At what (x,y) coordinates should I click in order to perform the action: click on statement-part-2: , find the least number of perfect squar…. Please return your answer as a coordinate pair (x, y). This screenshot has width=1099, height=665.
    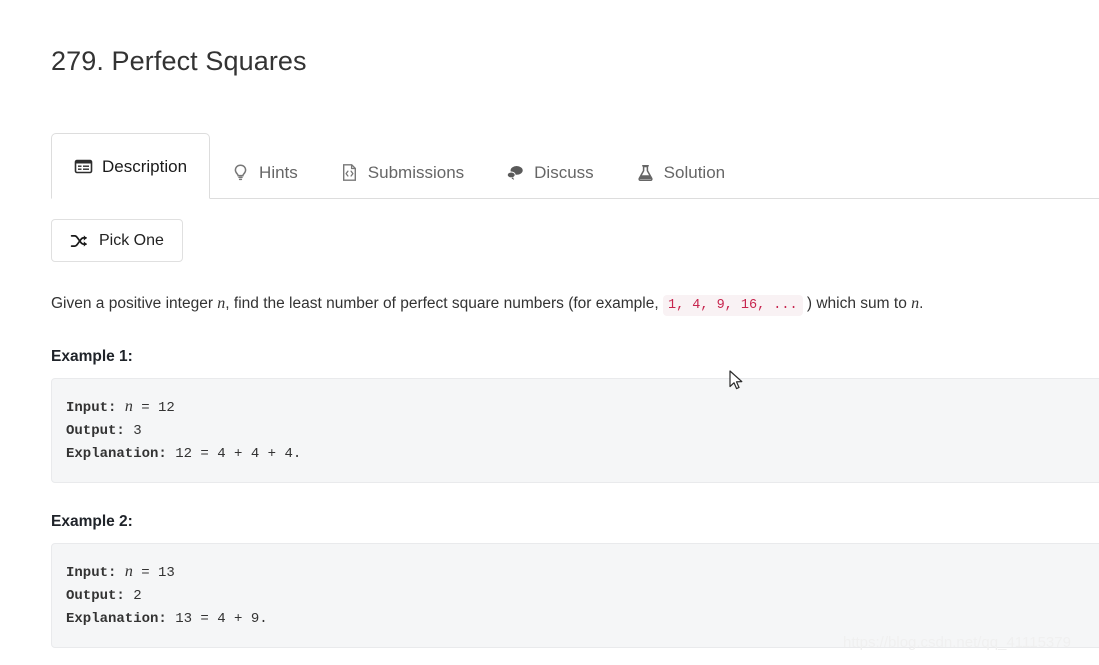
    Looking at the image, I should click on (444, 303).